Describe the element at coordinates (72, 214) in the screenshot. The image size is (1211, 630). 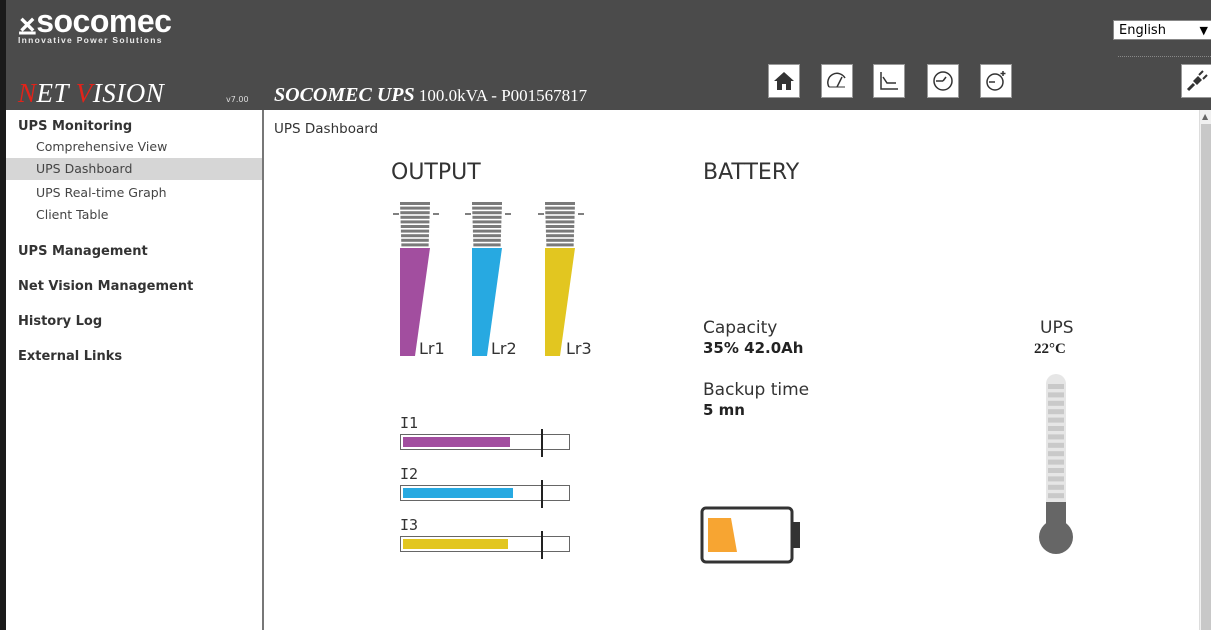
I see `sidebar-item-client-table: Client Table` at that location.